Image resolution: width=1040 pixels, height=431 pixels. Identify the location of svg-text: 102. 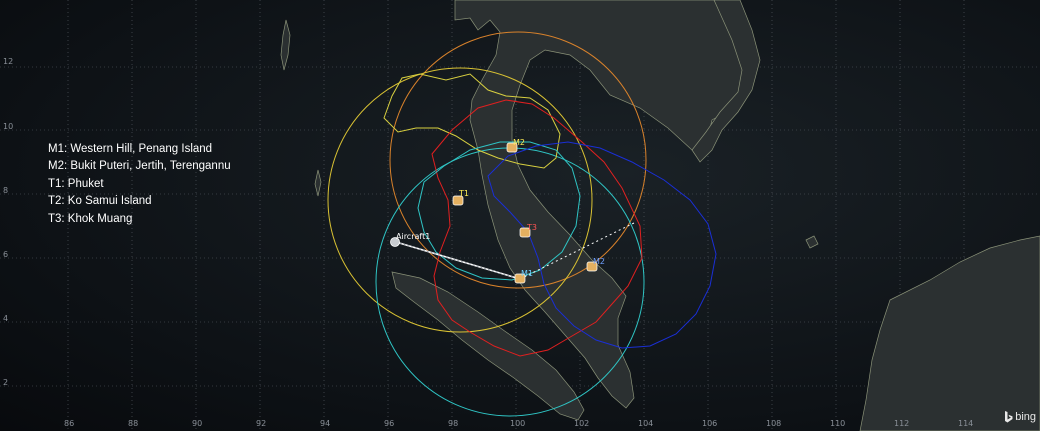
(581, 423).